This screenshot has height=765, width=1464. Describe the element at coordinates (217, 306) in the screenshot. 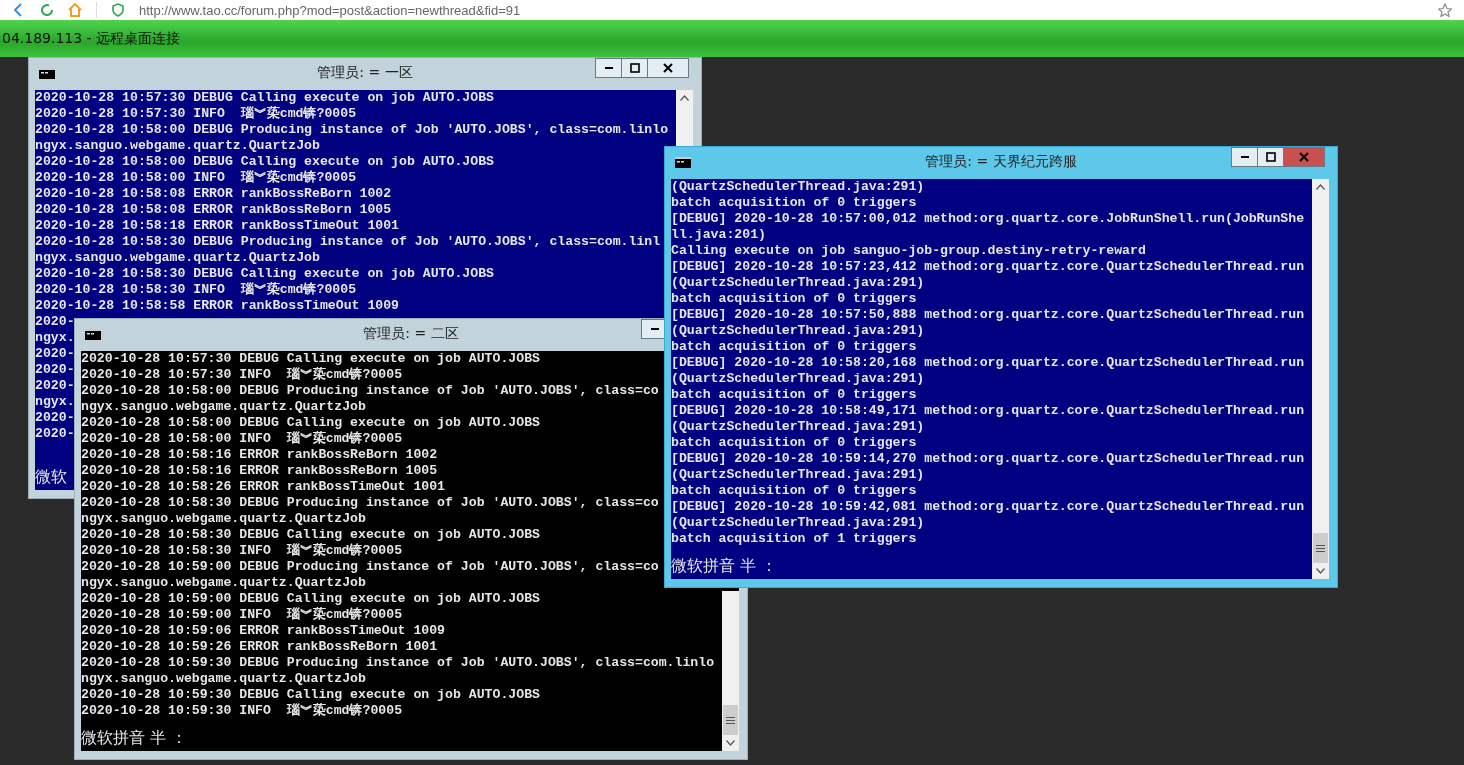

I see `log-line: 2020-10-28 10:58:58 ERROR rankBossTimeOut 1009` at that location.